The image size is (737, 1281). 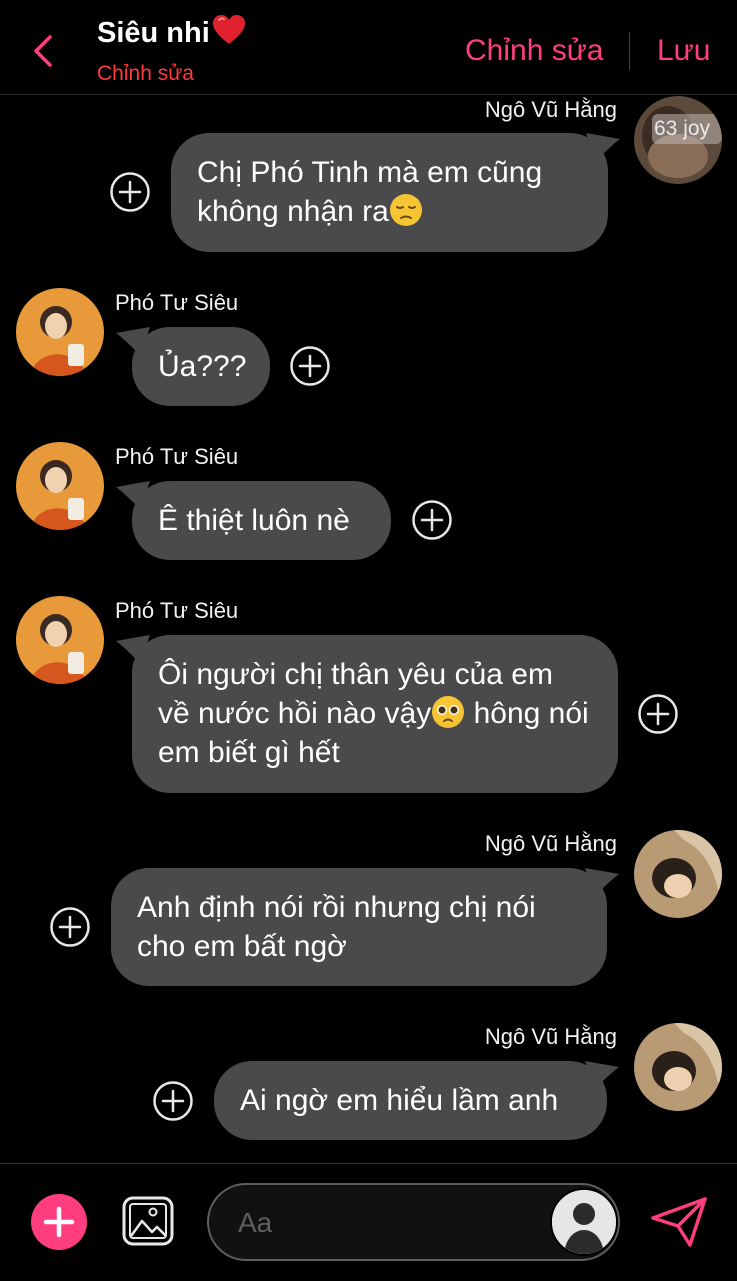 What do you see at coordinates (584, 1222) in the screenshot?
I see `avatar-icon` at bounding box center [584, 1222].